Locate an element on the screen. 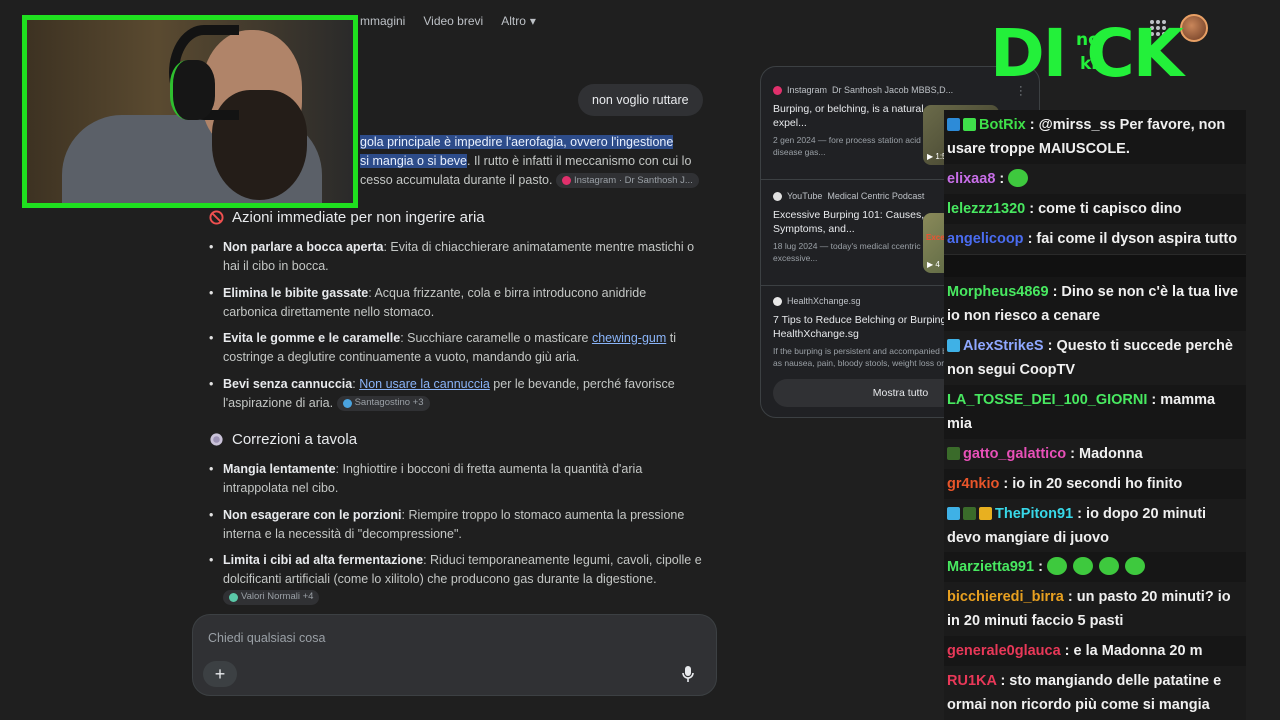 The image size is (1280, 720). straw-link: Non usare la cannuccia is located at coordinates (424, 384).